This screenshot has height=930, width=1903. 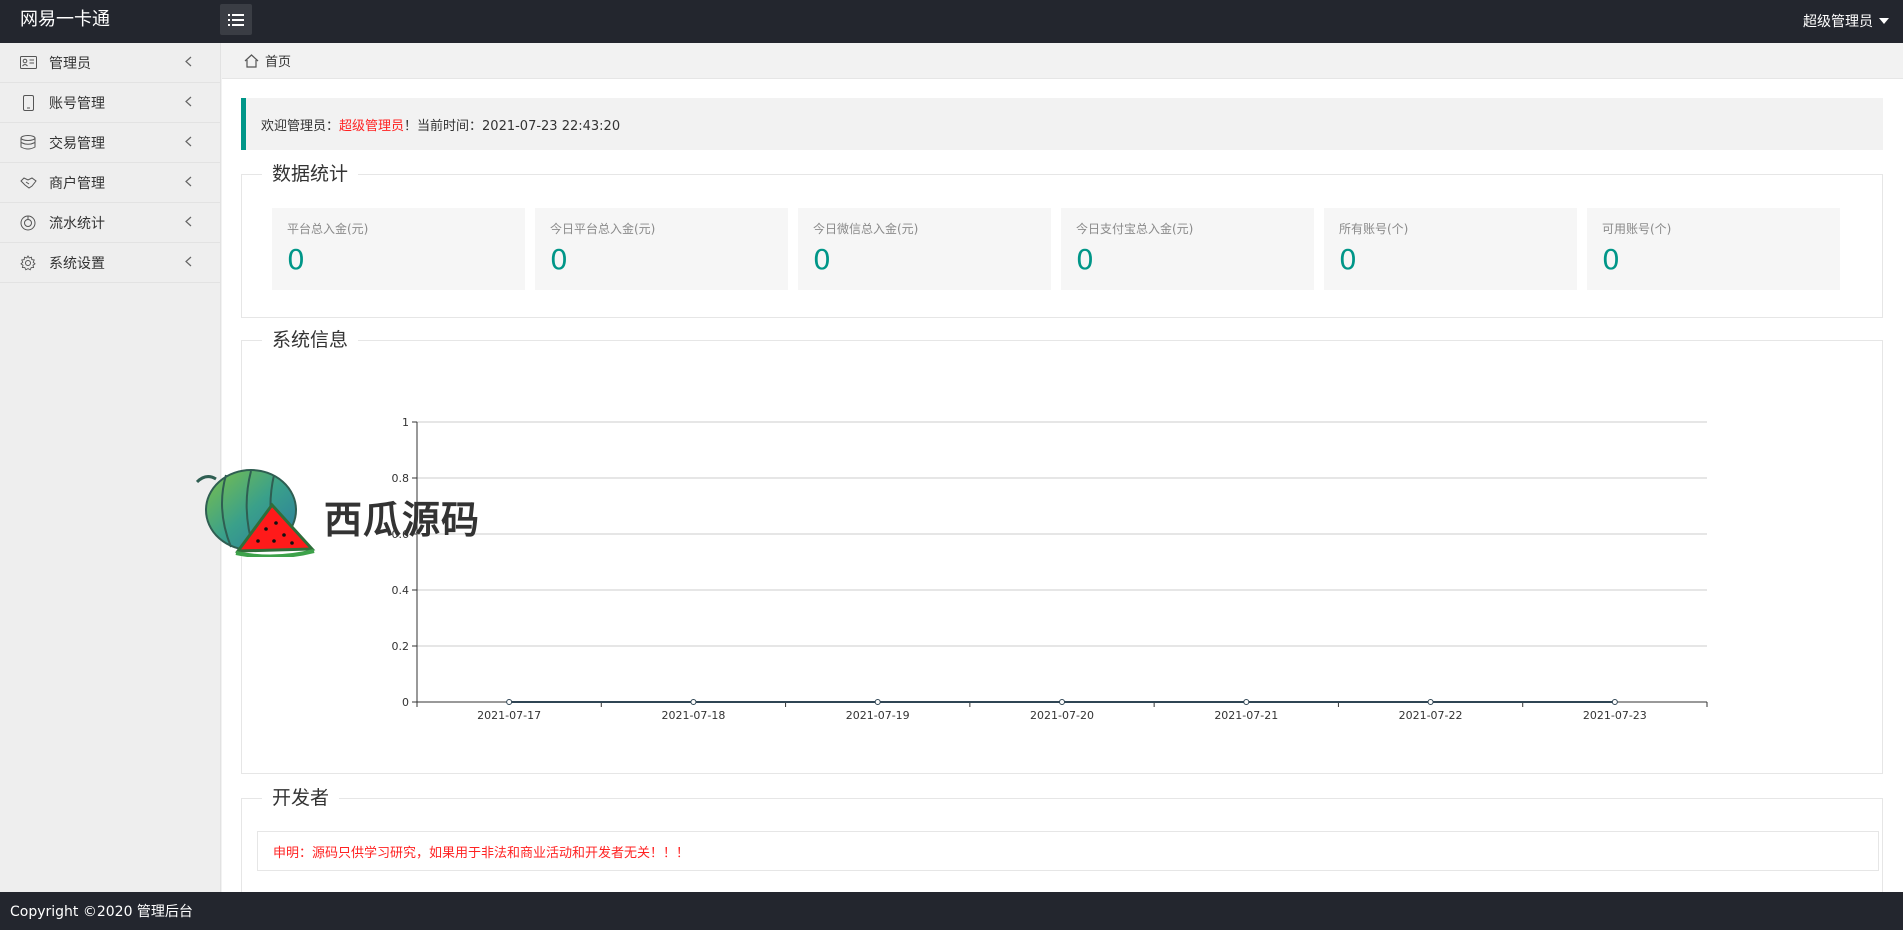 I want to click on stat-card: 今日平台总入金(元) 0, so click(x=661, y=249).